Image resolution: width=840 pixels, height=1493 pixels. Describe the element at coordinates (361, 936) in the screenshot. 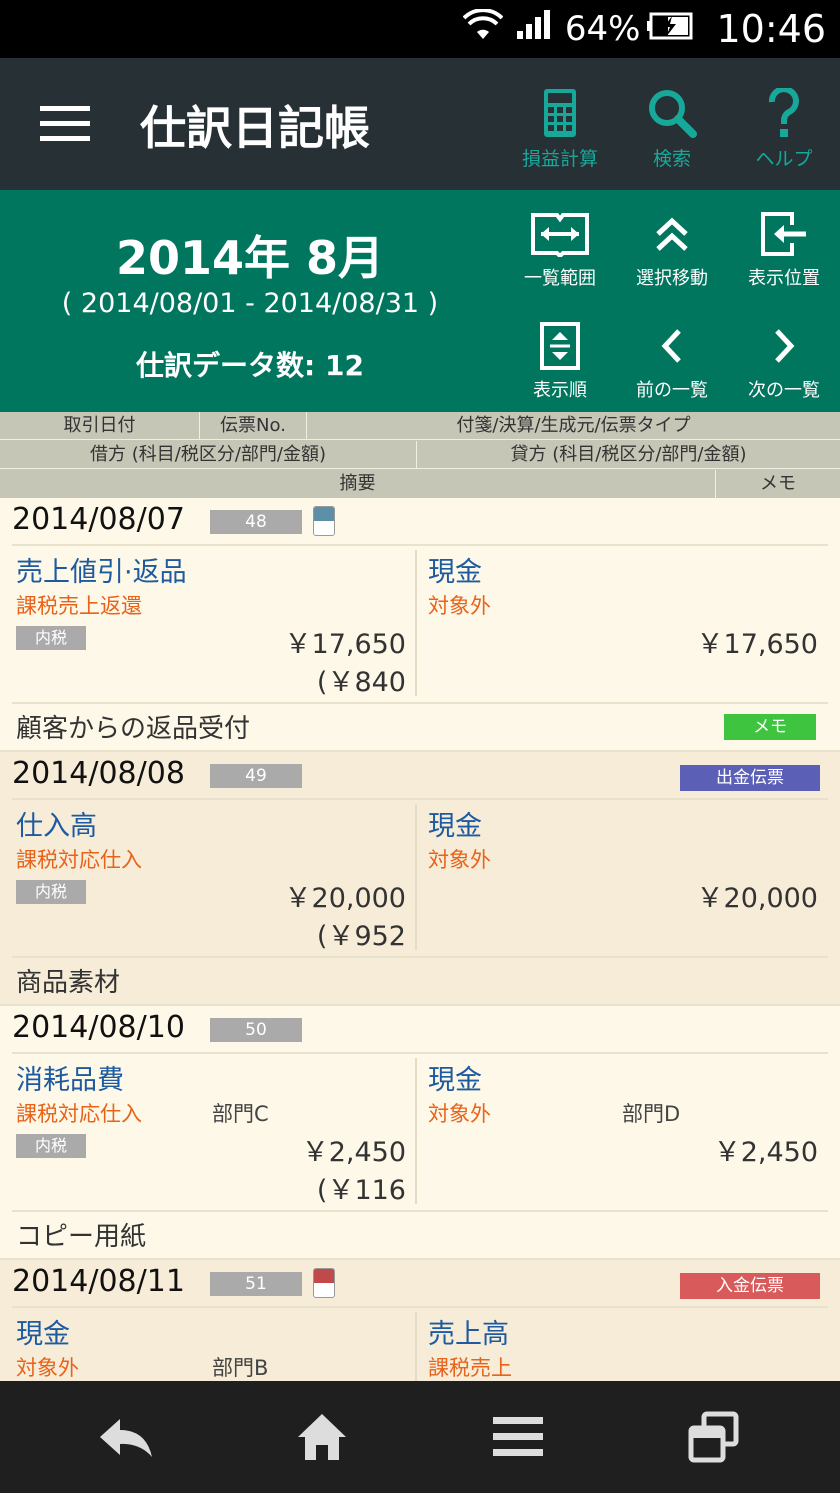

I see `debit-tax-amount: (￥952` at that location.